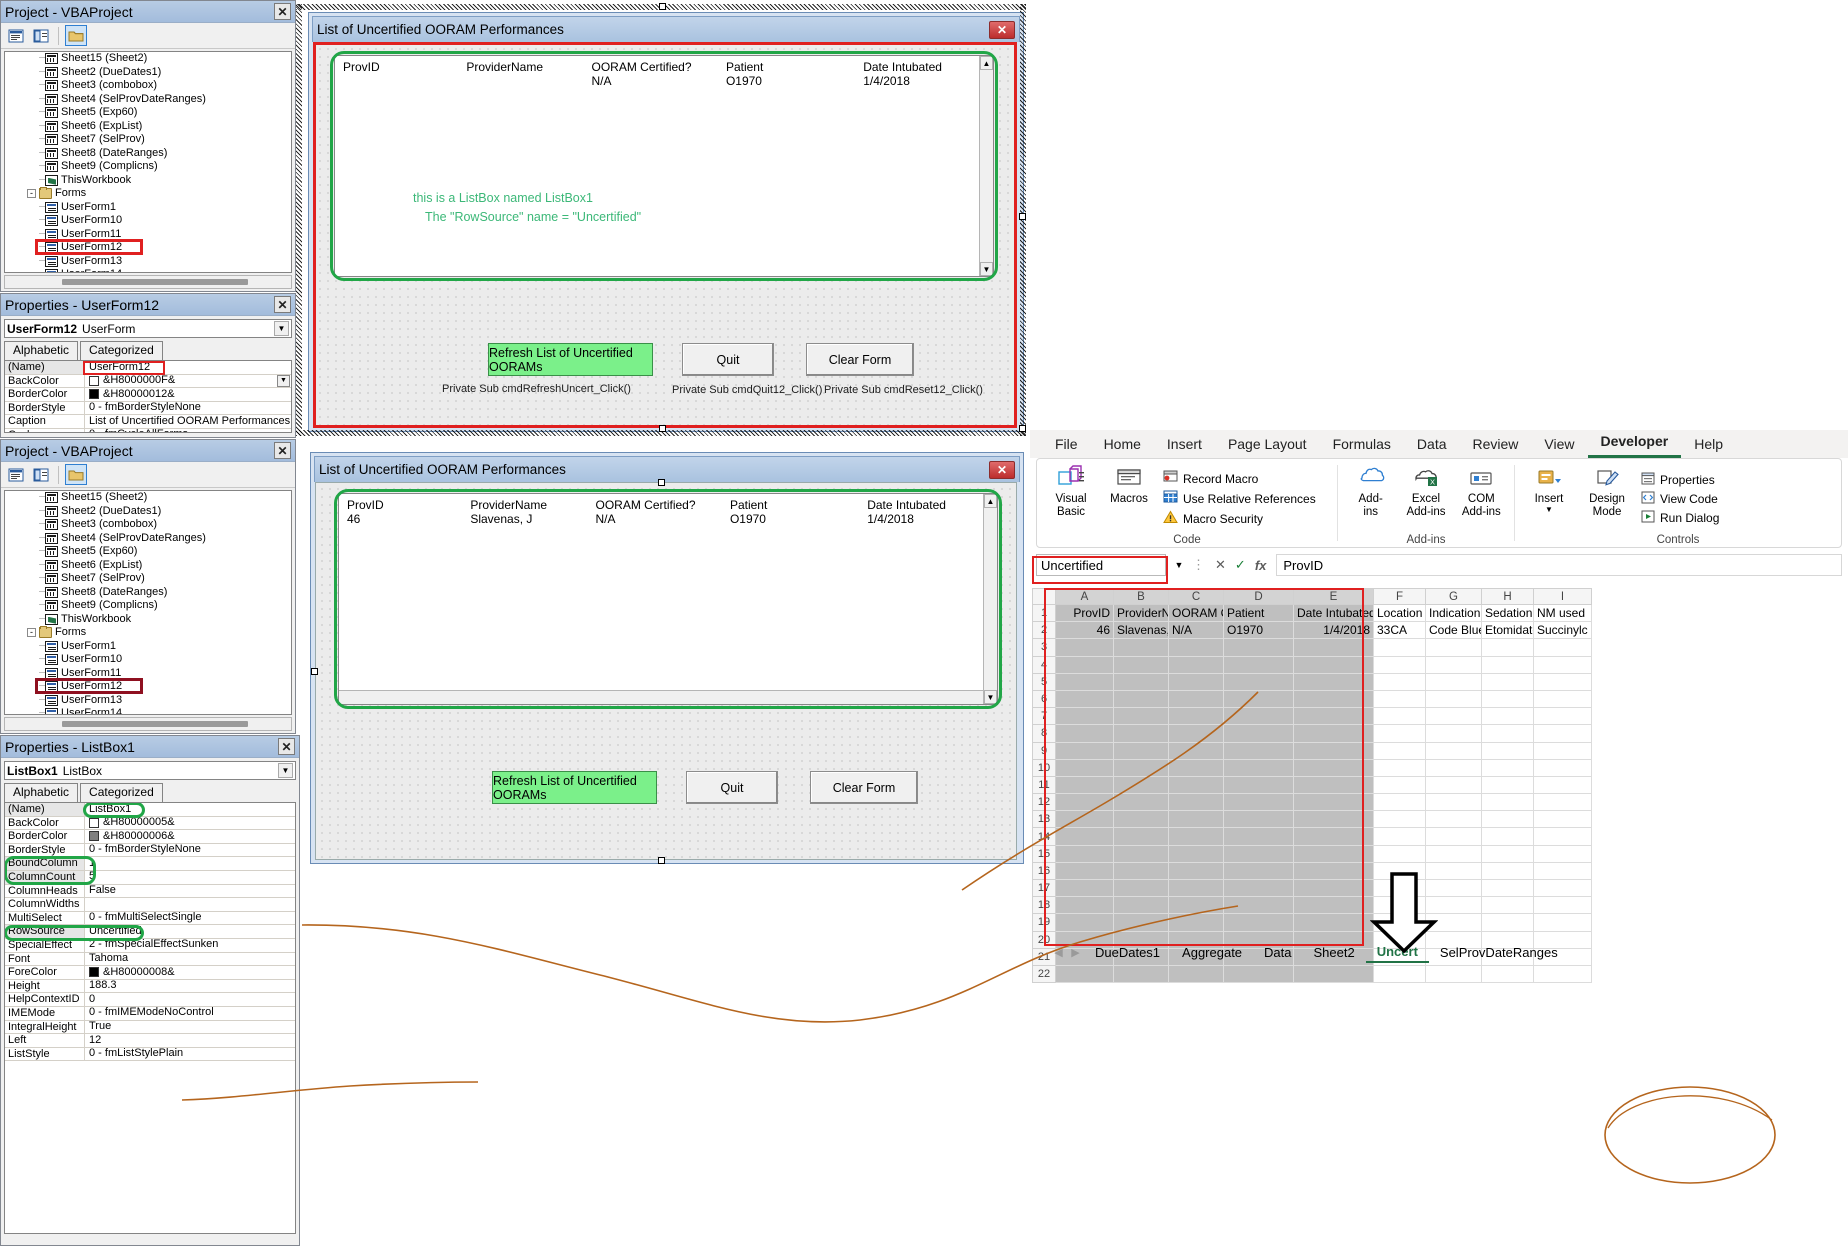 The height and width of the screenshot is (1246, 1848). Describe the element at coordinates (1334, 854) in the screenshot. I see `cell-E15` at that location.